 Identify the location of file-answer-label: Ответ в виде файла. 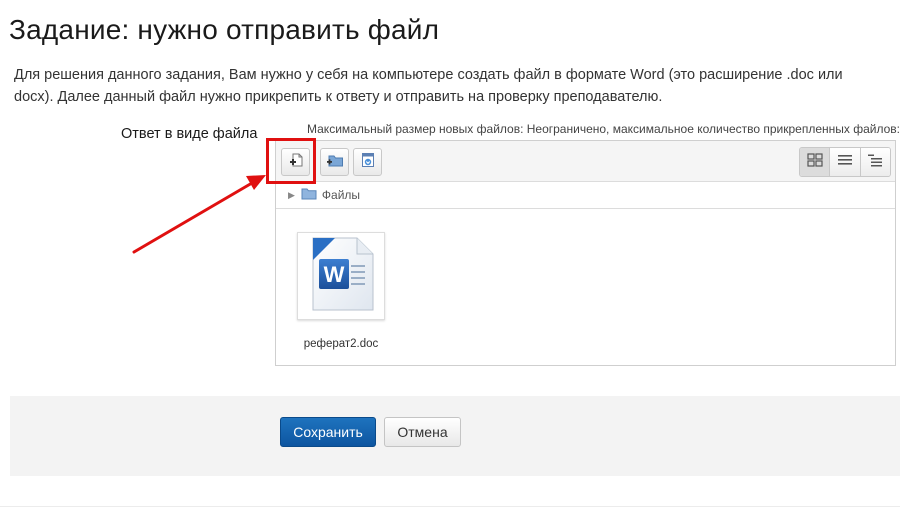
(189, 134).